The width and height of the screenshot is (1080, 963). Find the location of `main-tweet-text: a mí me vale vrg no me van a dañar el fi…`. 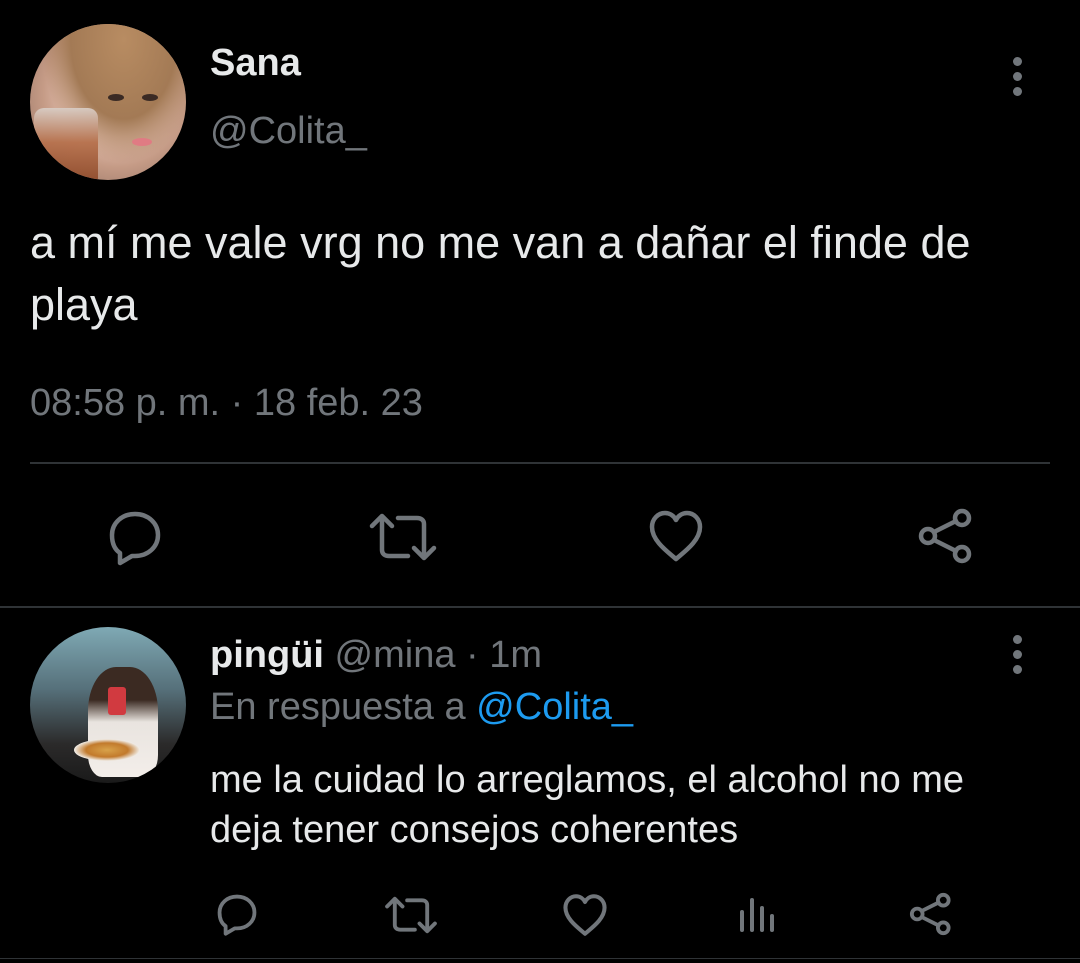

main-tweet-text: a mí me vale vrg no me van a dañar el fi… is located at coordinates (500, 273).